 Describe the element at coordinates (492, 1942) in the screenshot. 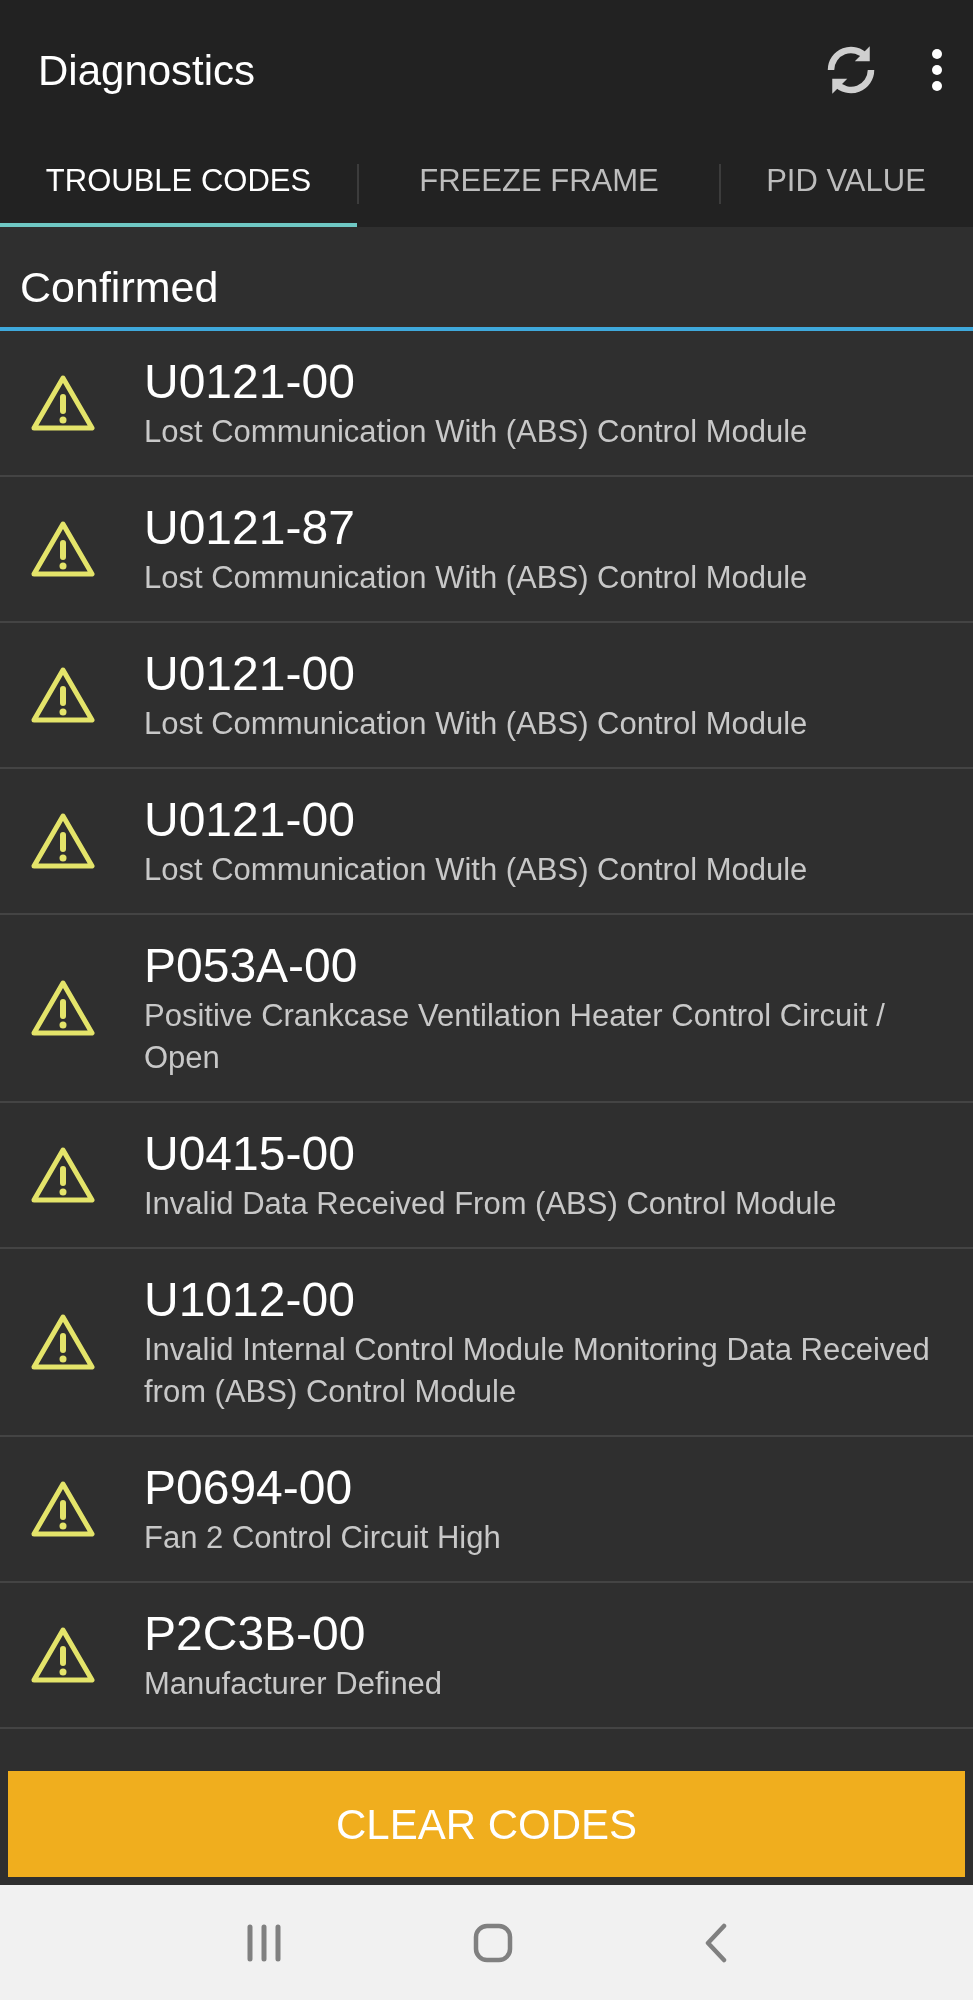

I see `home-icon` at that location.